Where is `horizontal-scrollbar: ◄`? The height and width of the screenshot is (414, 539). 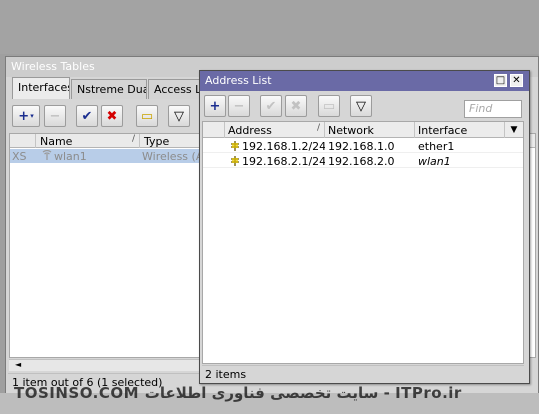 horizontal-scrollbar: ◄ is located at coordinates (106, 365).